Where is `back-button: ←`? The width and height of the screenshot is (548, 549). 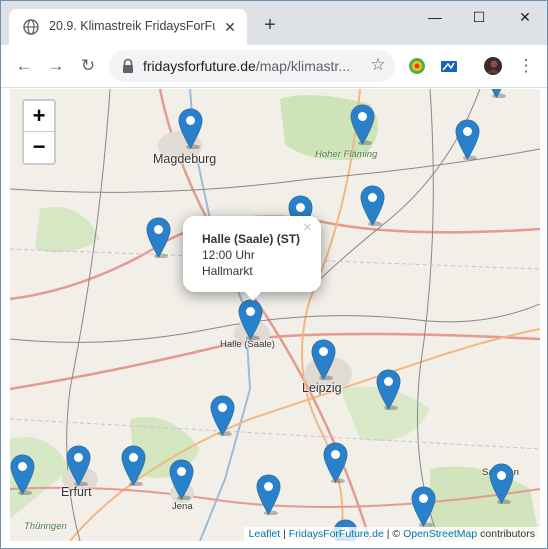 back-button: ← is located at coordinates (24, 66).